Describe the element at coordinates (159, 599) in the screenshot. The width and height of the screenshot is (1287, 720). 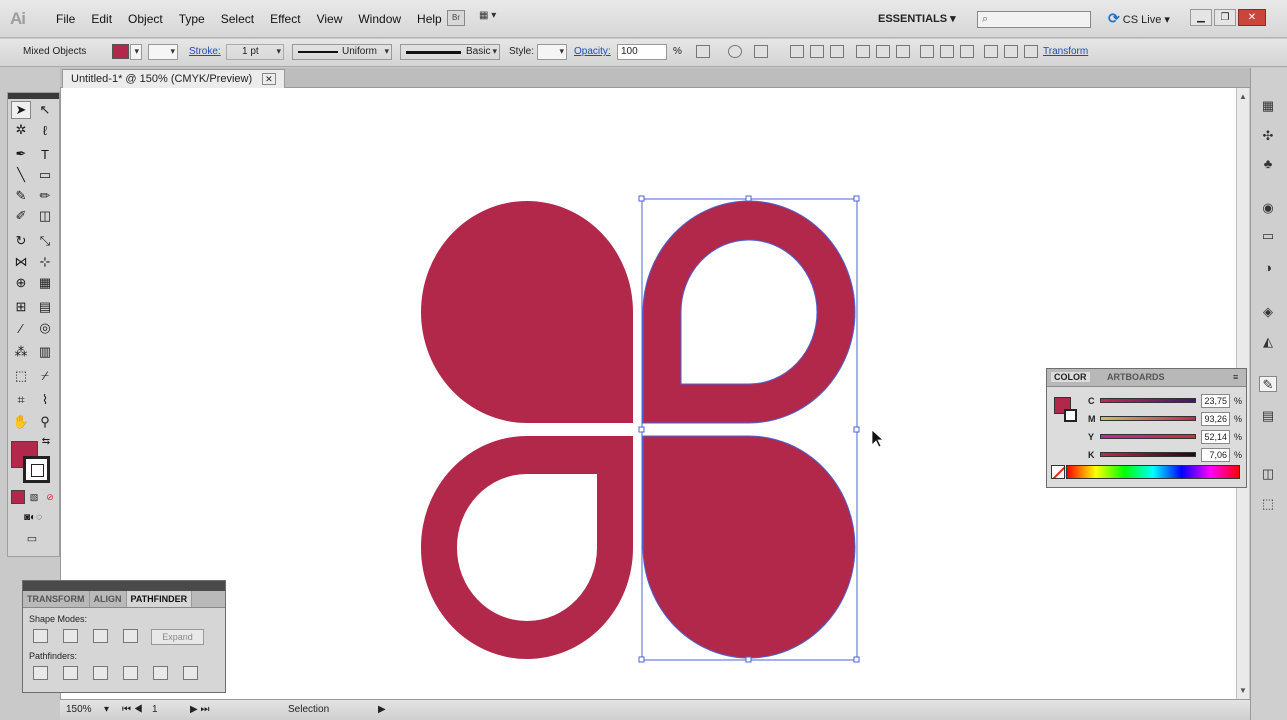
I see `tab-pathfinder: PATHFINDER` at that location.